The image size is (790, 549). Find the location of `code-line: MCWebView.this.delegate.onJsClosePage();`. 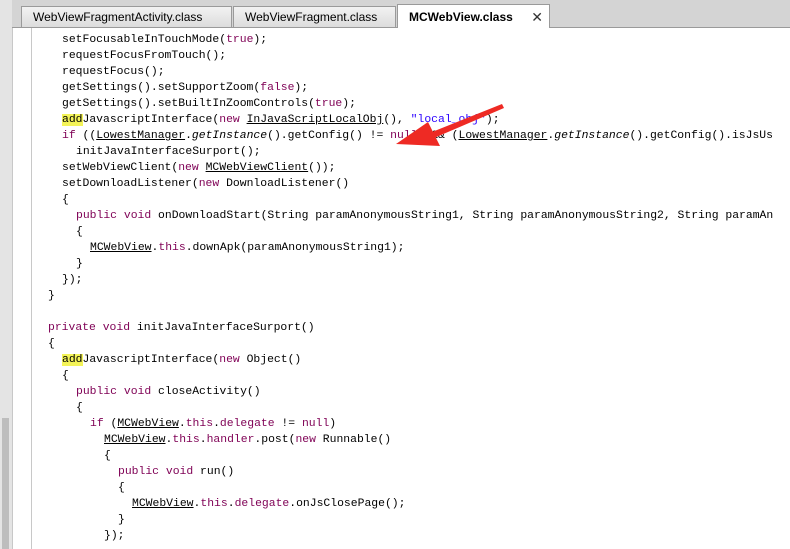

code-line: MCWebView.this.delegate.onJsClosePage(); is located at coordinates (269, 504).